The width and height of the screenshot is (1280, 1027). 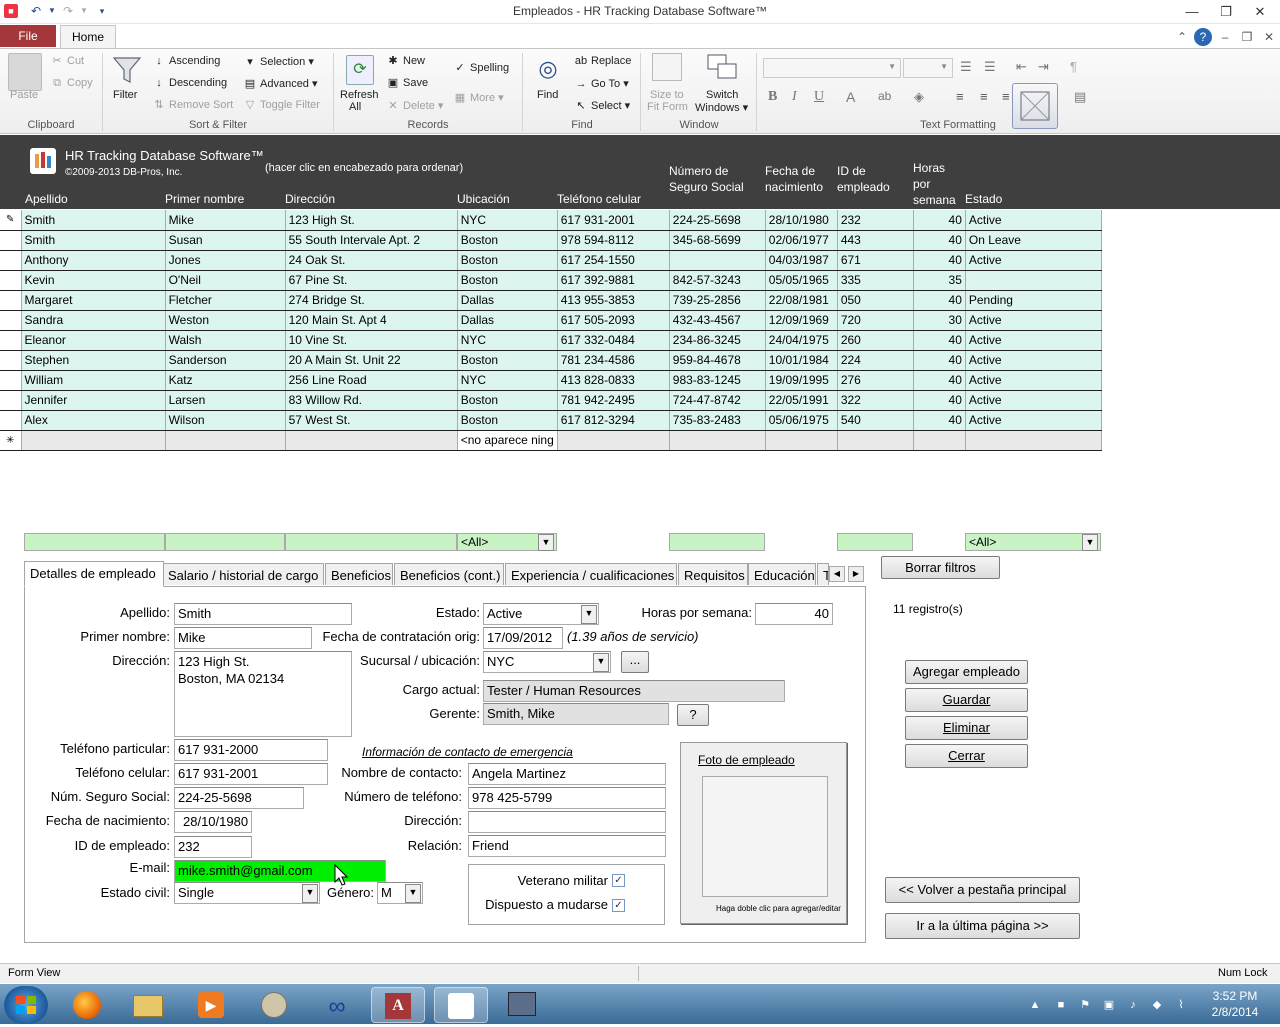 What do you see at coordinates (94, 574) in the screenshot?
I see `tab-0: Detalles de empleado` at bounding box center [94, 574].